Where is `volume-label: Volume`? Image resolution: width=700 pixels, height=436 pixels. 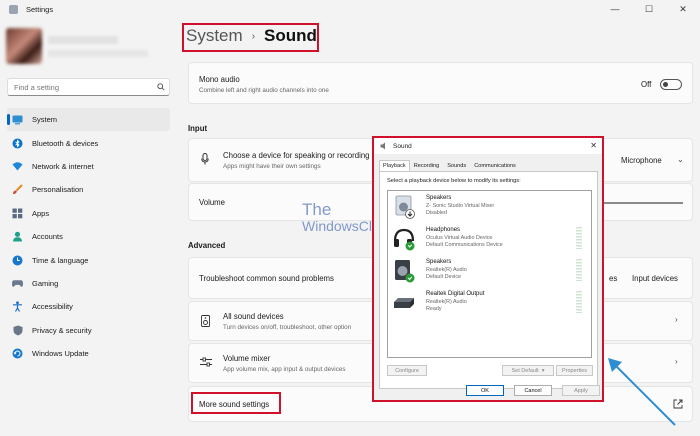 volume-label: Volume is located at coordinates (212, 202).